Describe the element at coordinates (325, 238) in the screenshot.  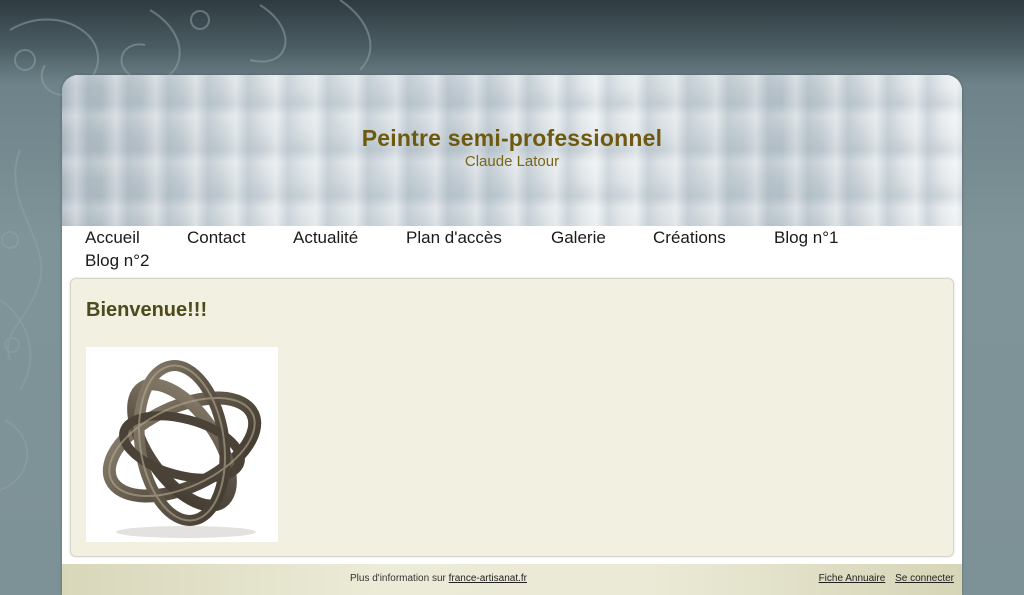
I see `nav-item-actualite: Actualité` at that location.